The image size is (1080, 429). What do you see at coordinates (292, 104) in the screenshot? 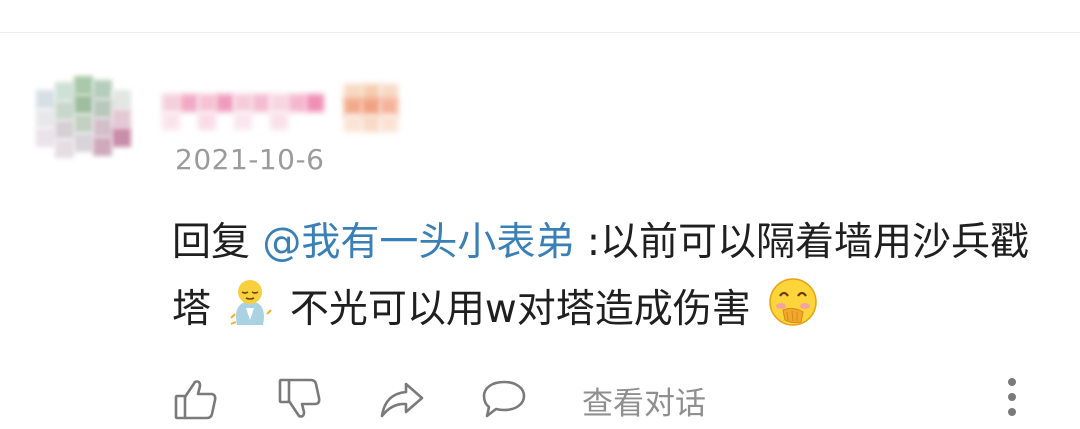
I see `username` at bounding box center [292, 104].